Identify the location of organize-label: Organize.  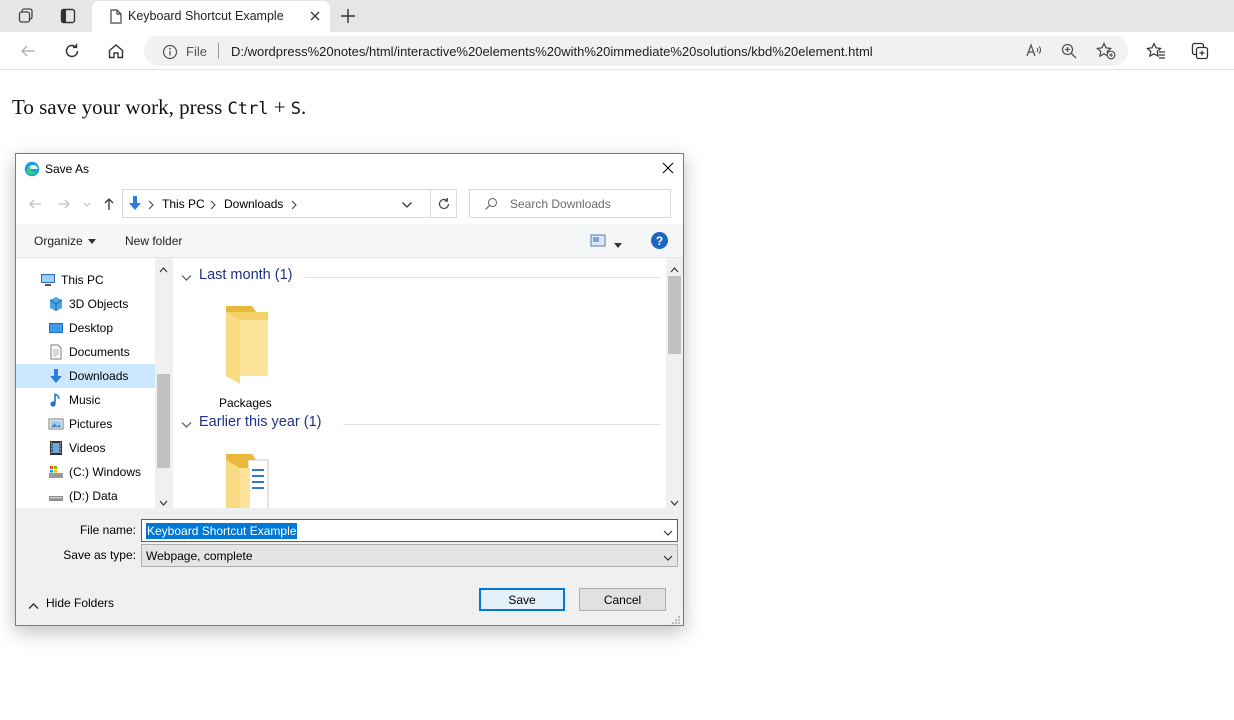
(58, 241).